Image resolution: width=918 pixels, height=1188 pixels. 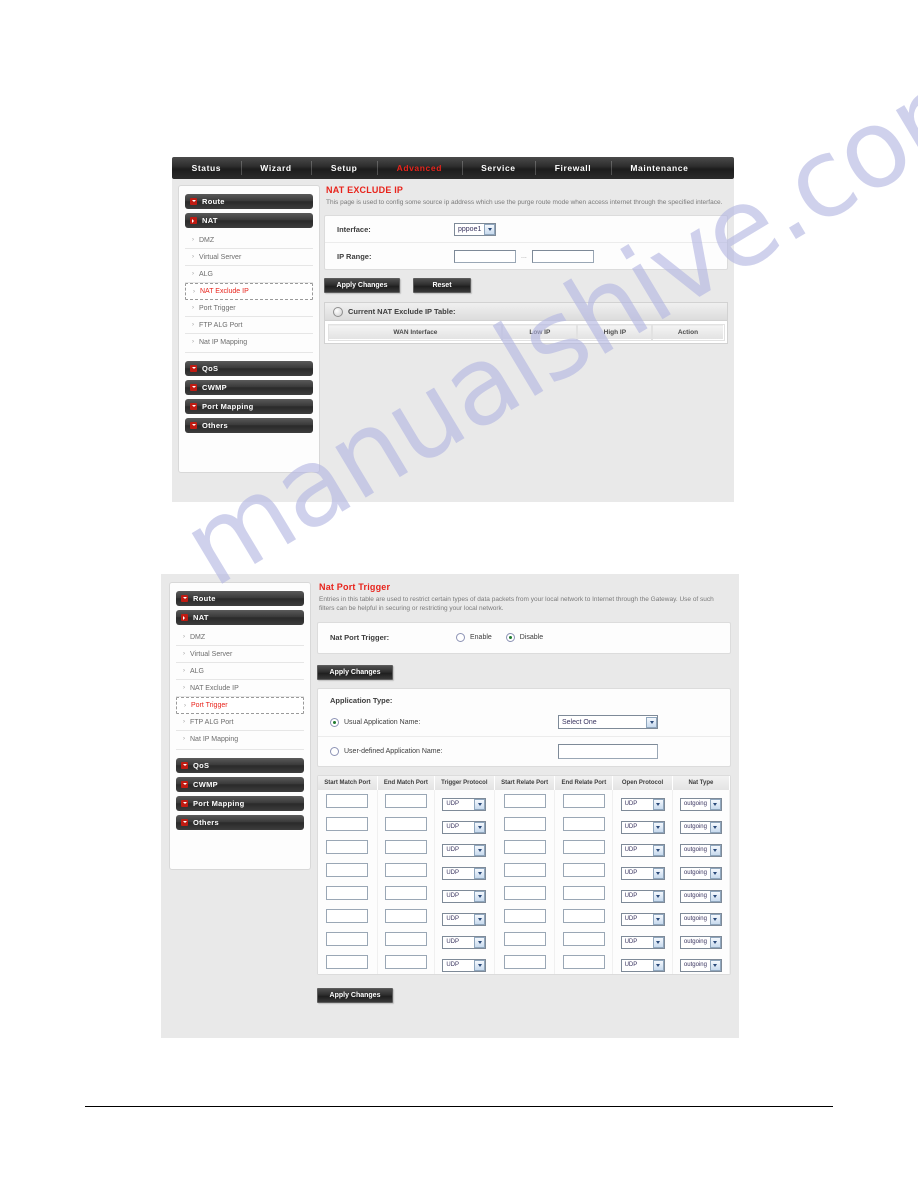 I want to click on nav-tab-maintenance: Maintenance, so click(x=659, y=168).